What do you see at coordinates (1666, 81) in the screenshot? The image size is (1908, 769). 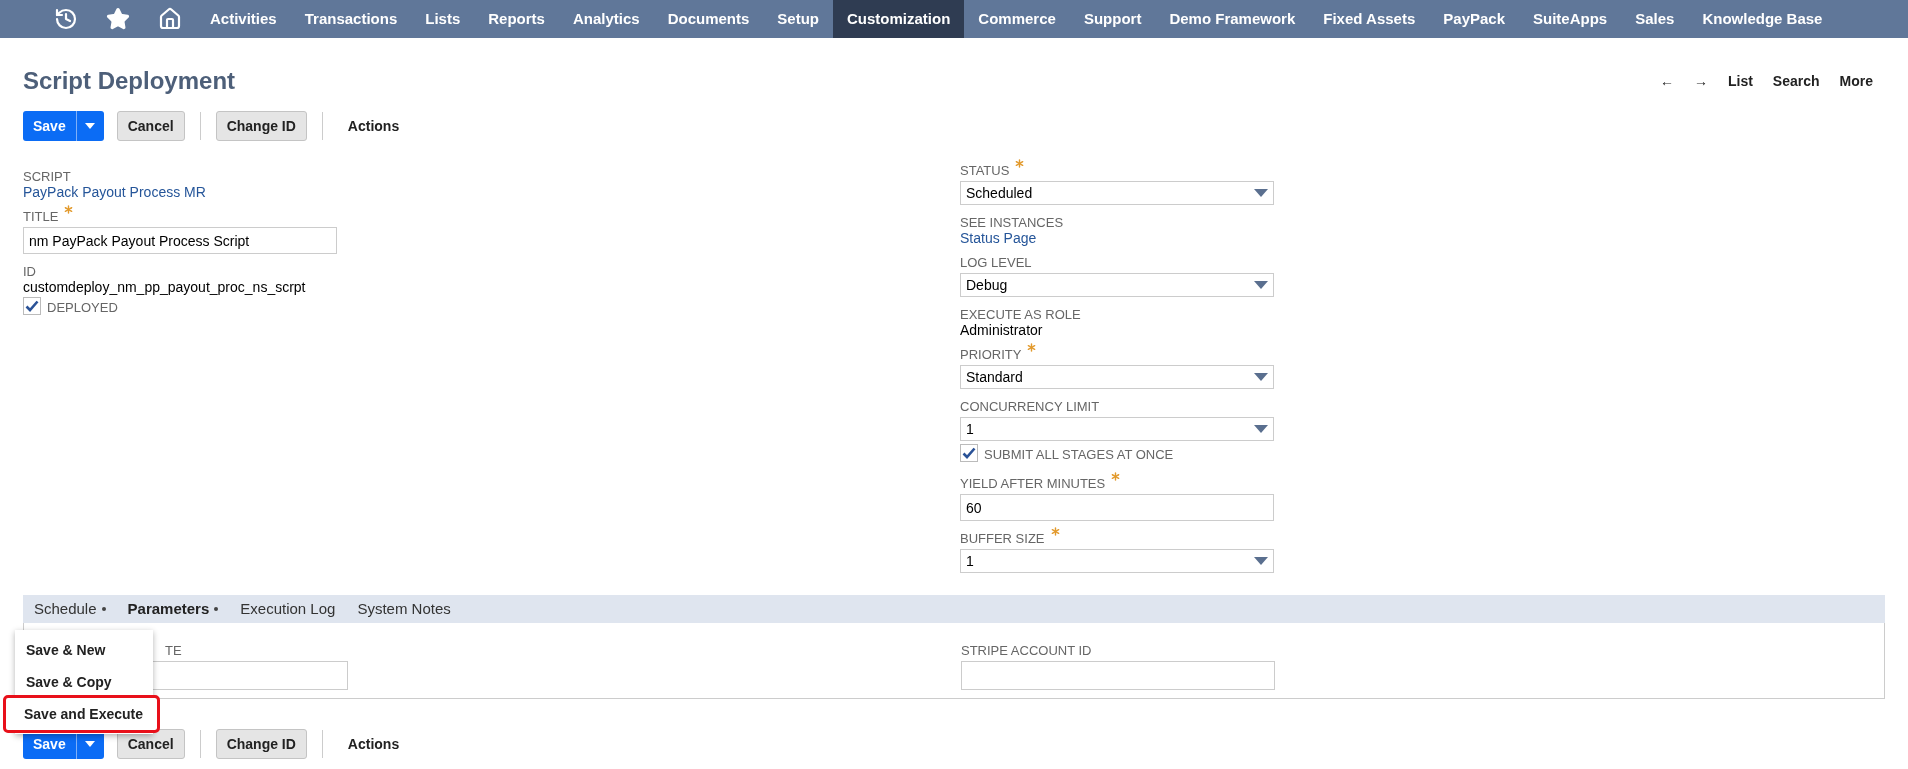 I see `page-nav-link: ←` at bounding box center [1666, 81].